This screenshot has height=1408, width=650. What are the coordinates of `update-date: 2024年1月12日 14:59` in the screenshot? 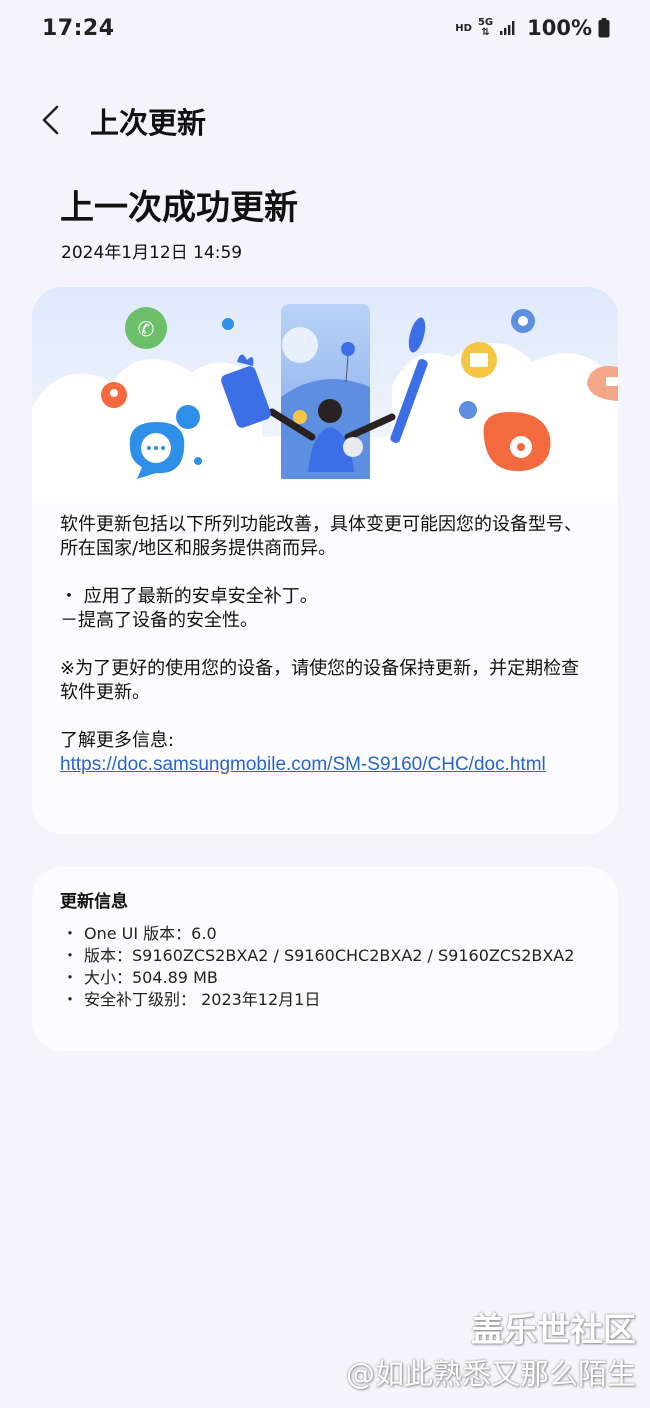 It's located at (152, 253).